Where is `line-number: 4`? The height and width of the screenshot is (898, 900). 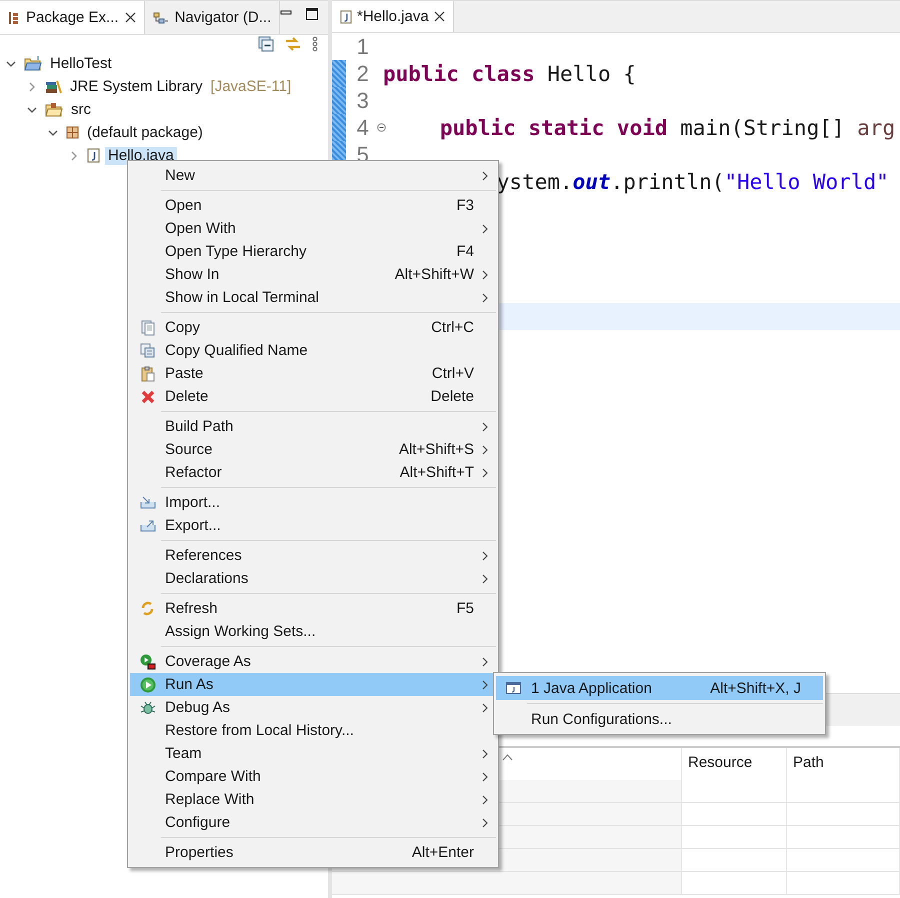
line-number: 4 is located at coordinates (362, 127).